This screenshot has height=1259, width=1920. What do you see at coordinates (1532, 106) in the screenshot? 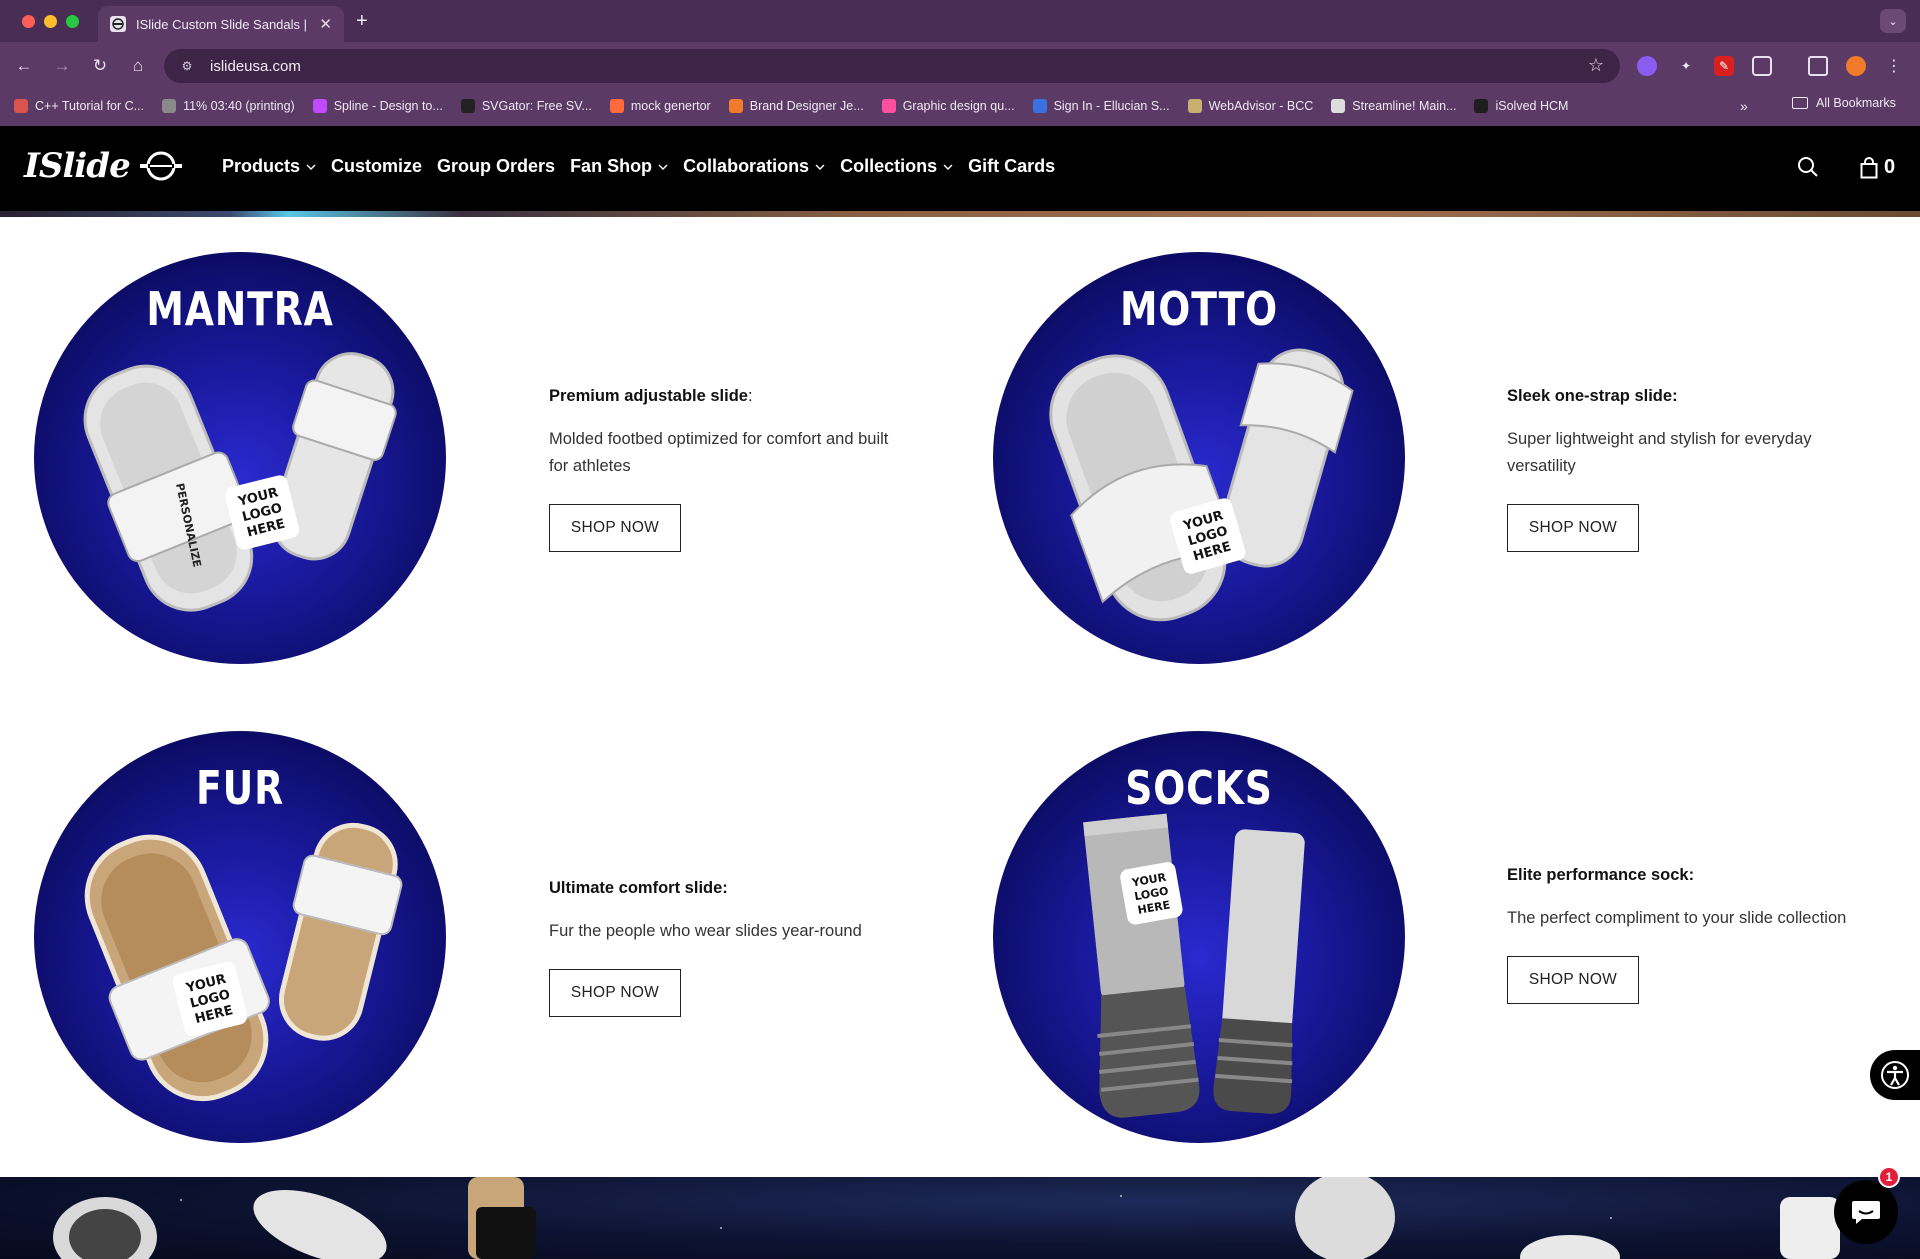
I see `bookmark-label: iSolved HCM` at bounding box center [1532, 106].